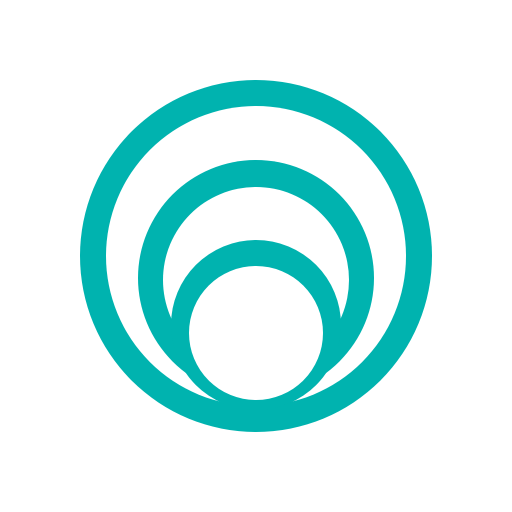 This screenshot has width=512, height=512. I want to click on inner-center, so click(256, 333).